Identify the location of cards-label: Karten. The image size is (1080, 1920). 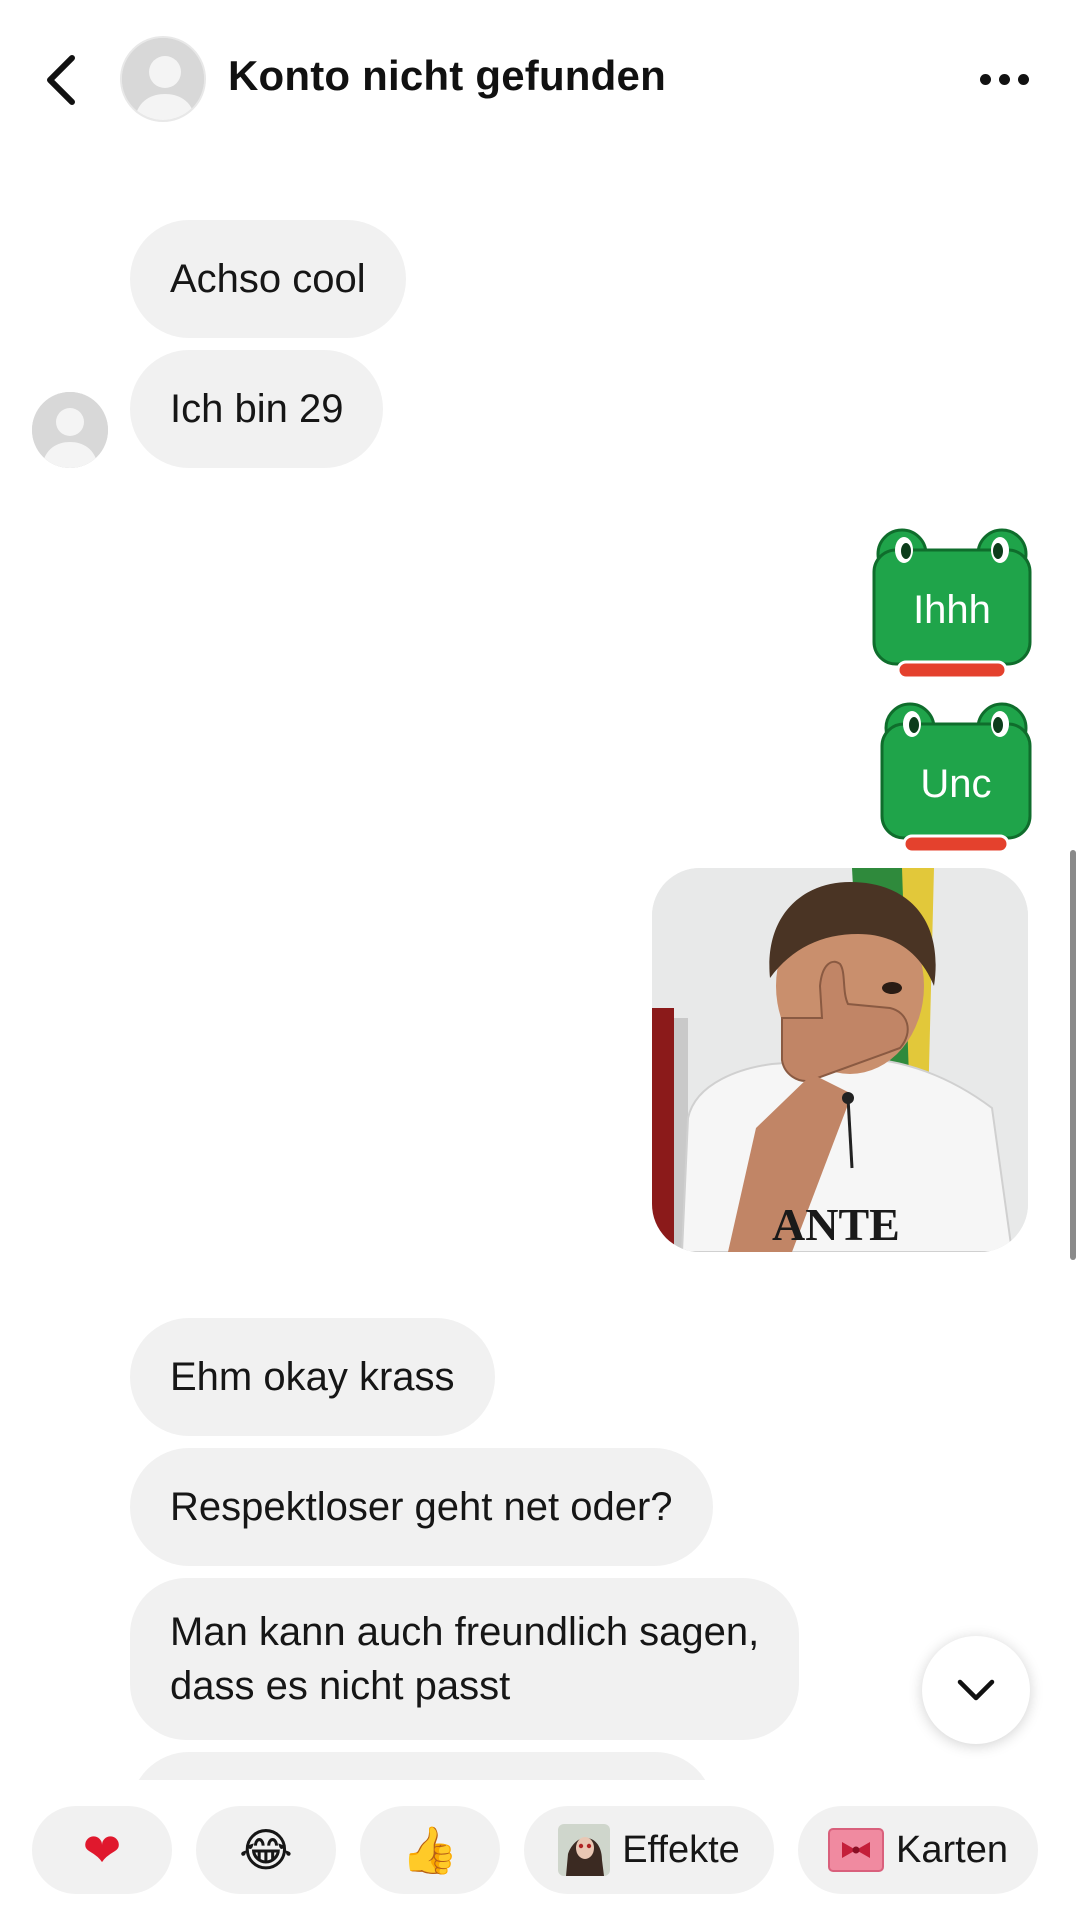
(952, 1849).